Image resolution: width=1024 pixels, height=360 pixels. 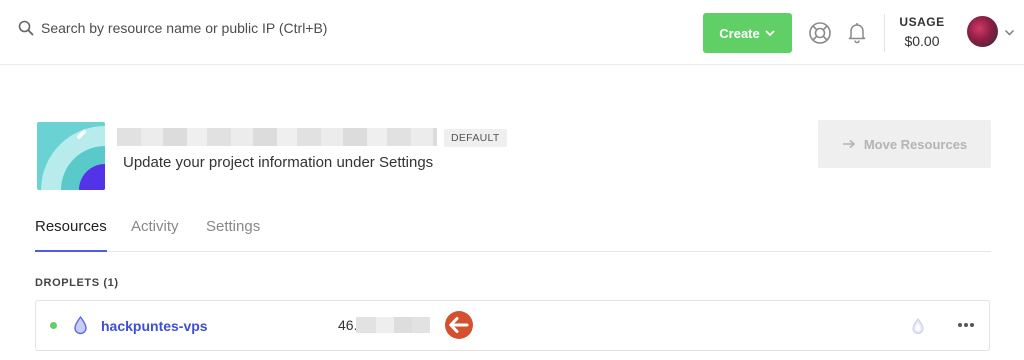 I want to click on tab-settings: Settings, so click(x=233, y=235).